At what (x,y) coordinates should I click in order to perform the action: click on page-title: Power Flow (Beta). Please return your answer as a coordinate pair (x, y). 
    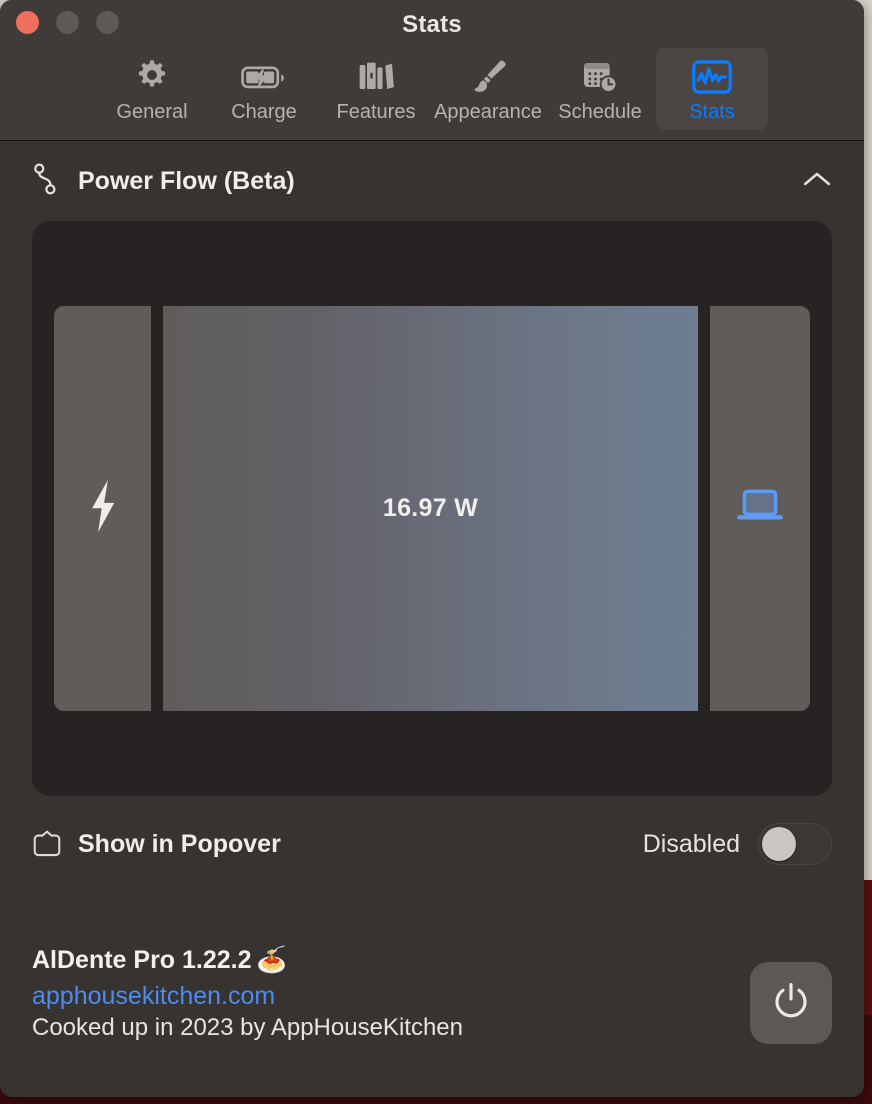
    Looking at the image, I should click on (186, 180).